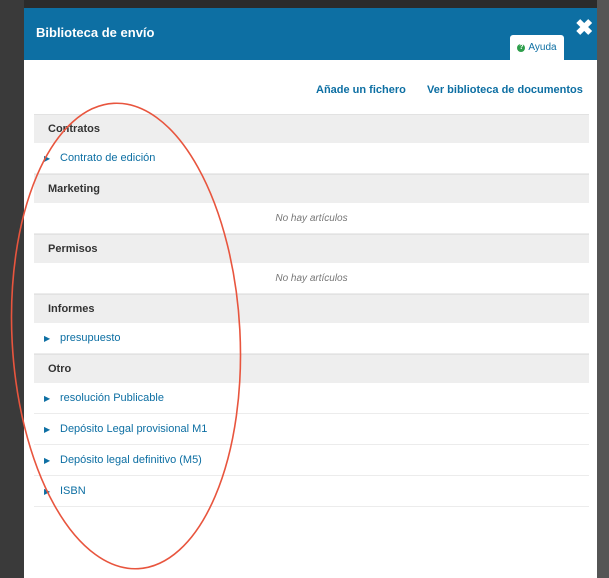 The height and width of the screenshot is (578, 609). I want to click on file-link: Depósito Legal provisional M1, so click(133, 429).